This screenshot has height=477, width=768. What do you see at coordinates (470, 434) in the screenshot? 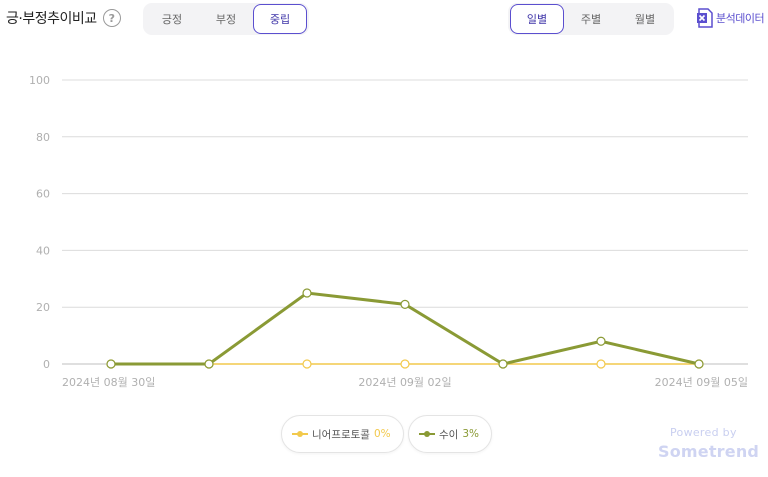
I see `legend-percent: 3%` at bounding box center [470, 434].